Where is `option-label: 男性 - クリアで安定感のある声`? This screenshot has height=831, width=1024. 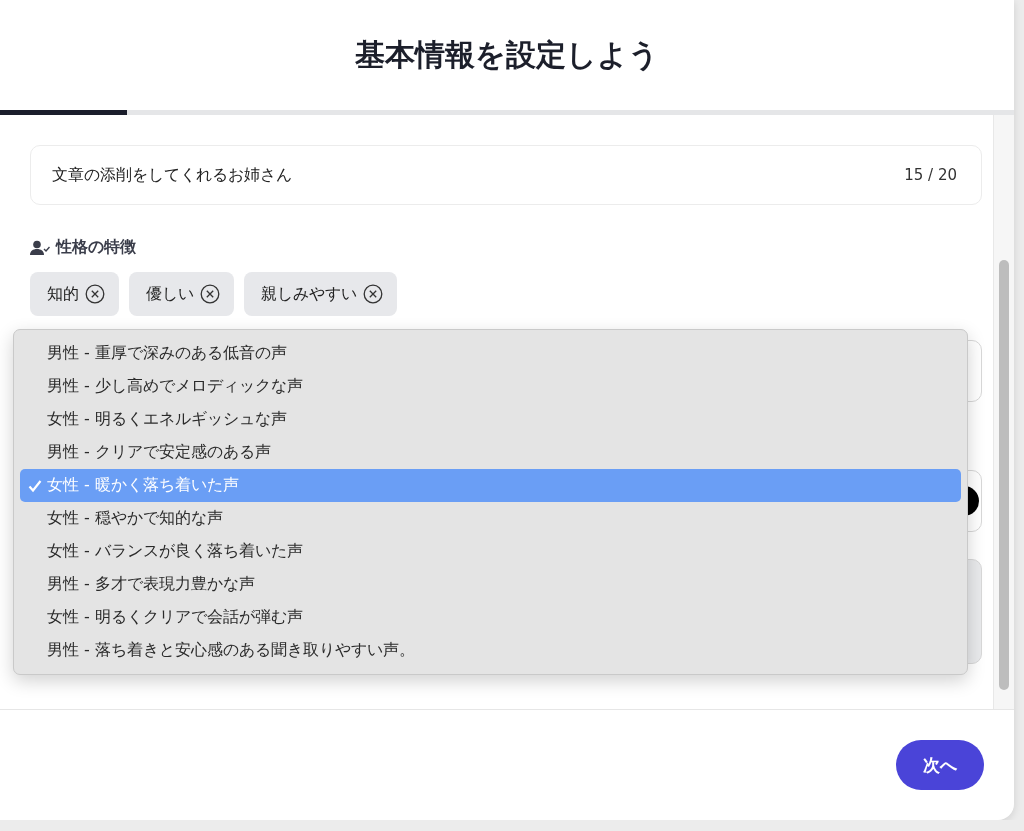 option-label: 男性 - クリアで安定感のある声 is located at coordinates (159, 452).